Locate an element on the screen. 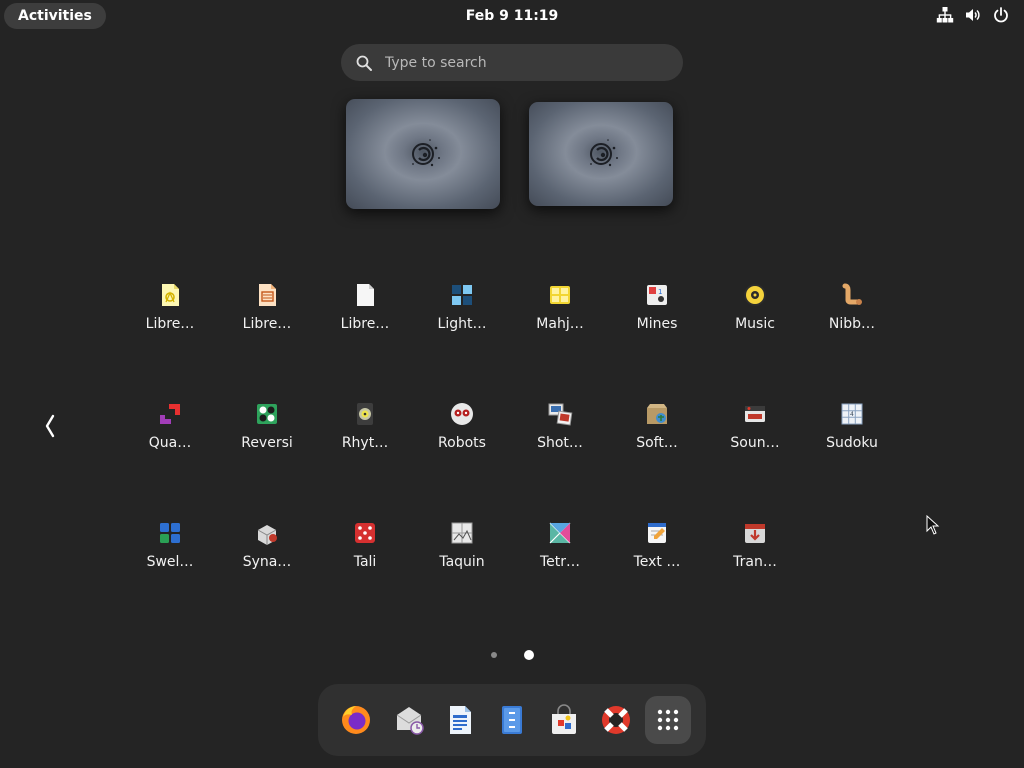  mines-icon: 1 is located at coordinates (657, 295).